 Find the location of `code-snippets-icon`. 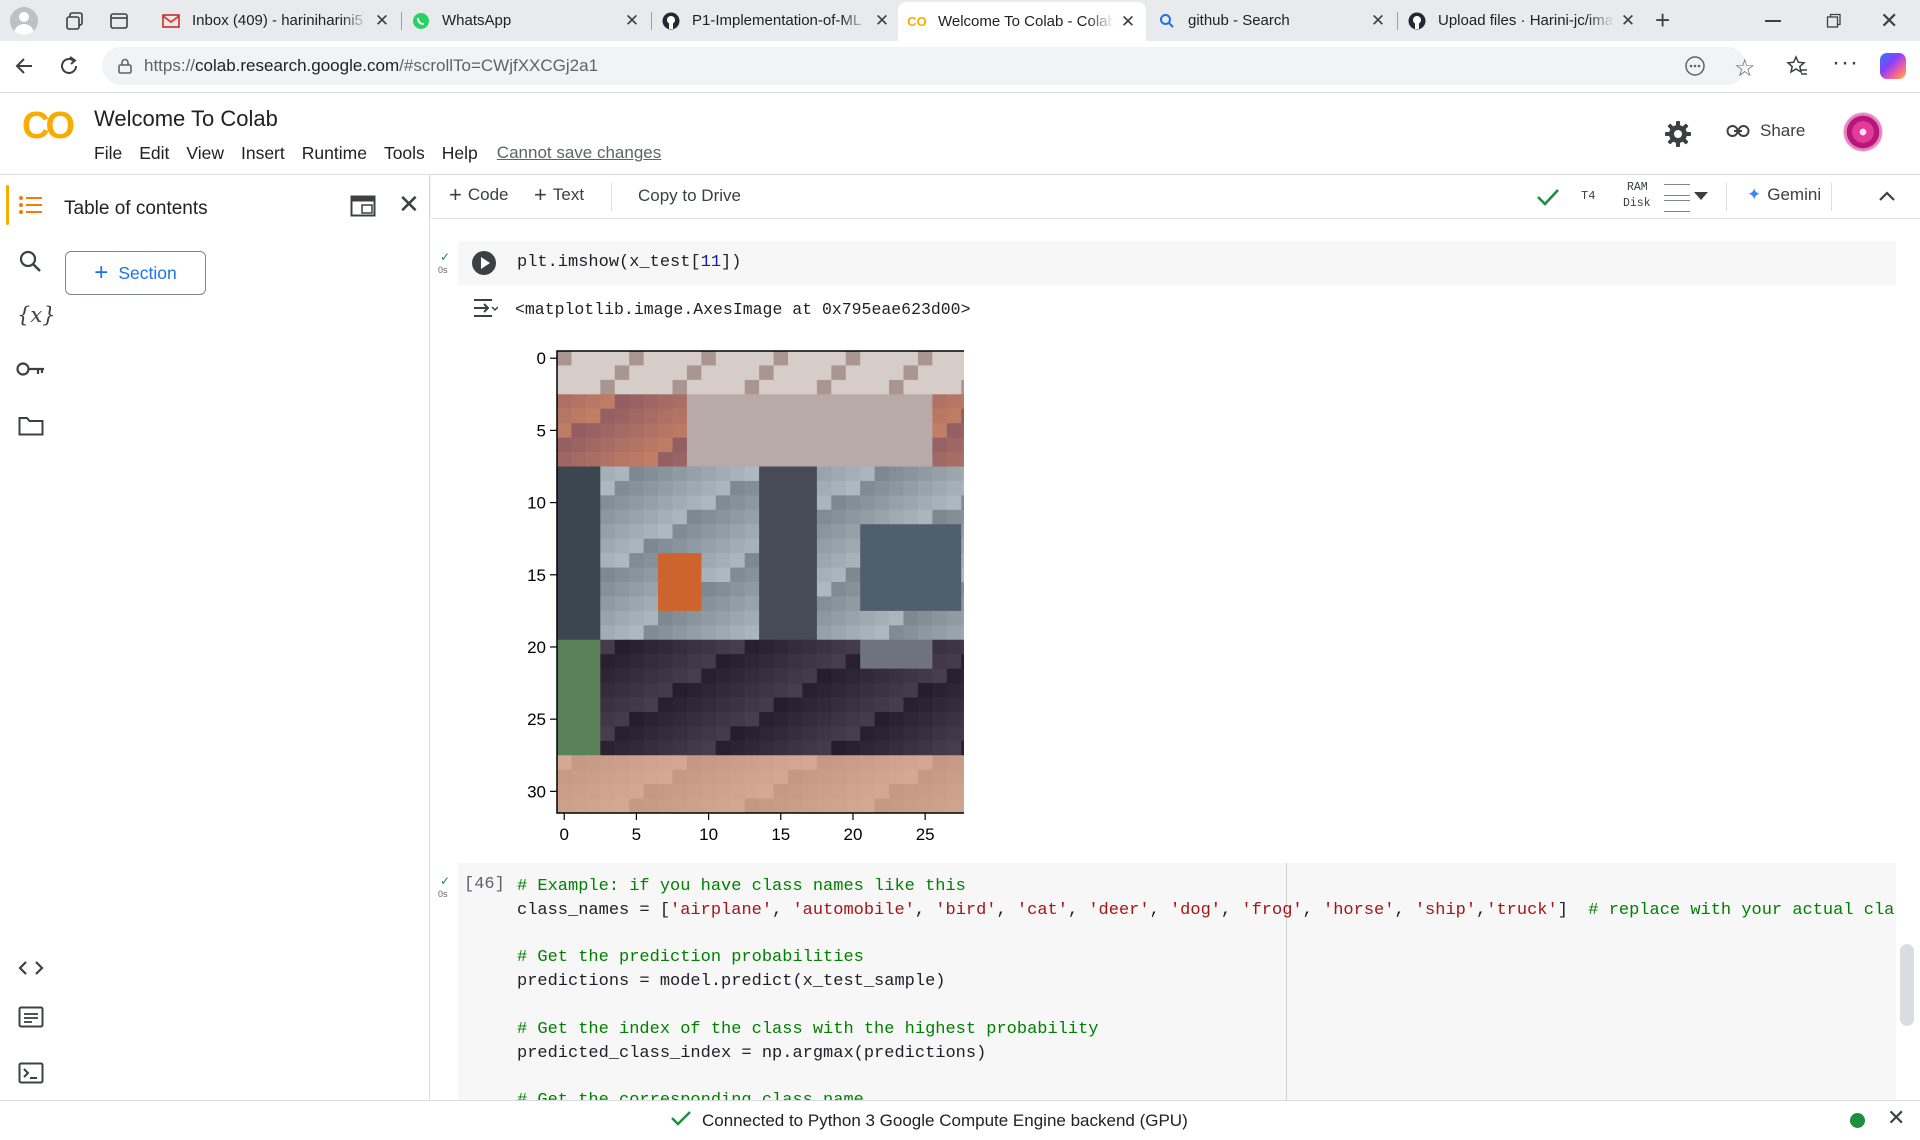

code-snippets-icon is located at coordinates (31, 970).